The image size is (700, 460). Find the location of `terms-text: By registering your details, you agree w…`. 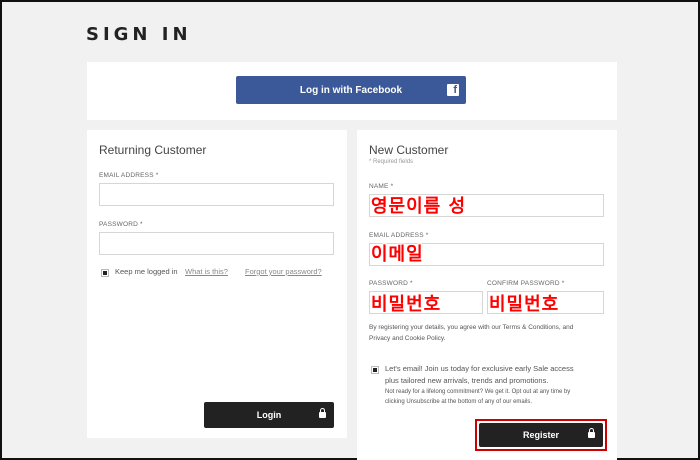

terms-text: By registering your details, you agree w… is located at coordinates (471, 333).